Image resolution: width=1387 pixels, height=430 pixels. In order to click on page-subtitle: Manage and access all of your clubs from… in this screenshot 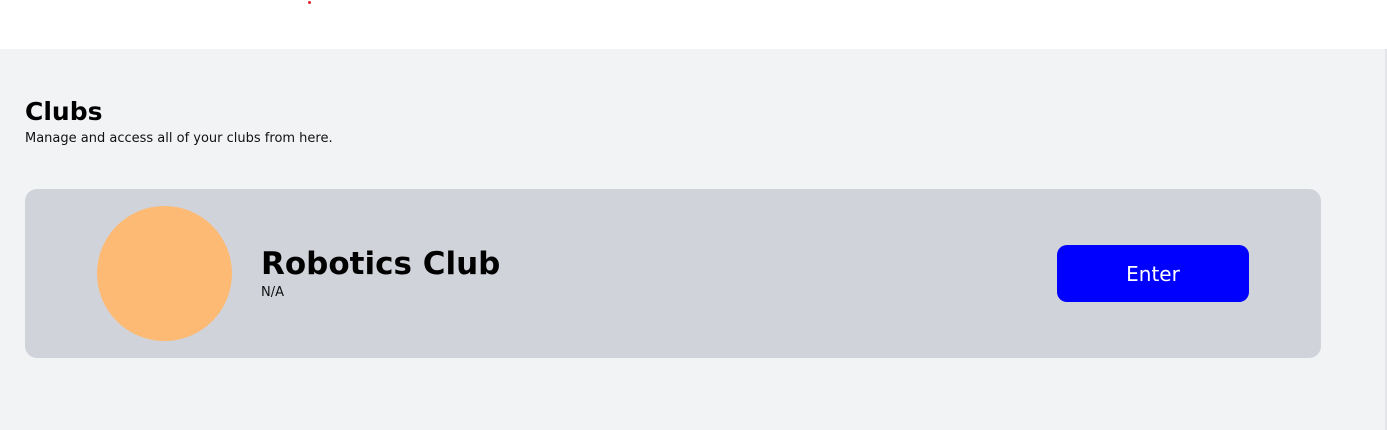, I will do `click(179, 138)`.